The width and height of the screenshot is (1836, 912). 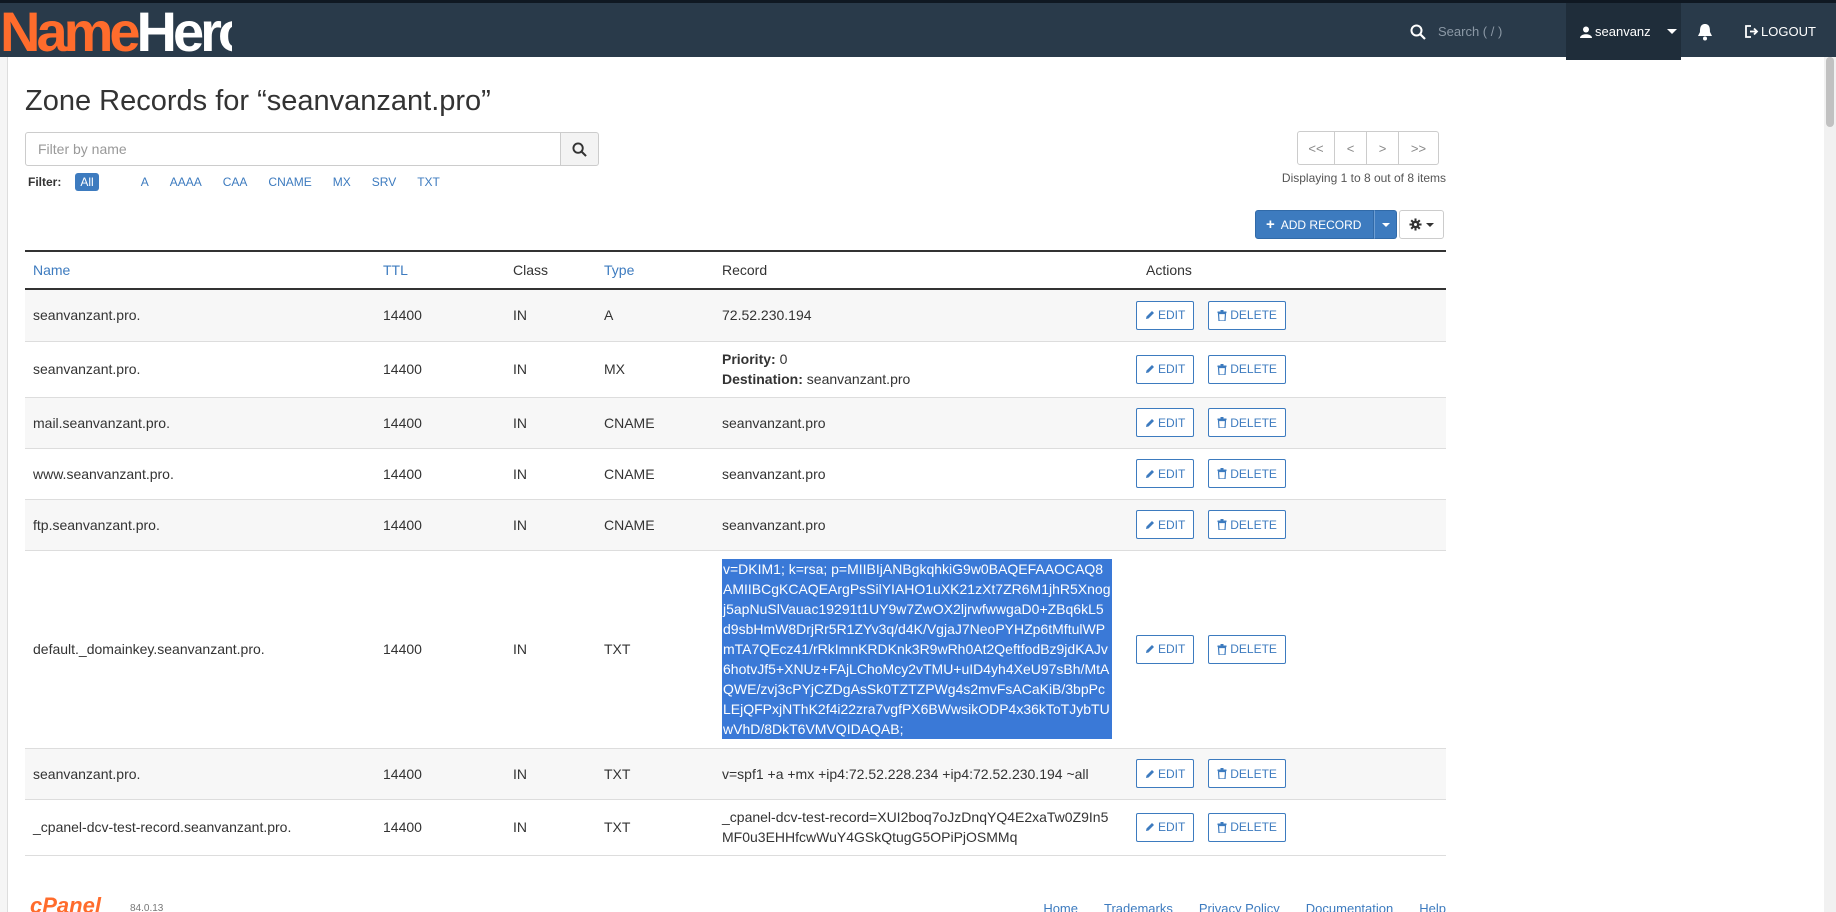 I want to click on namehero-logo: NameHero, so click(x=116, y=32).